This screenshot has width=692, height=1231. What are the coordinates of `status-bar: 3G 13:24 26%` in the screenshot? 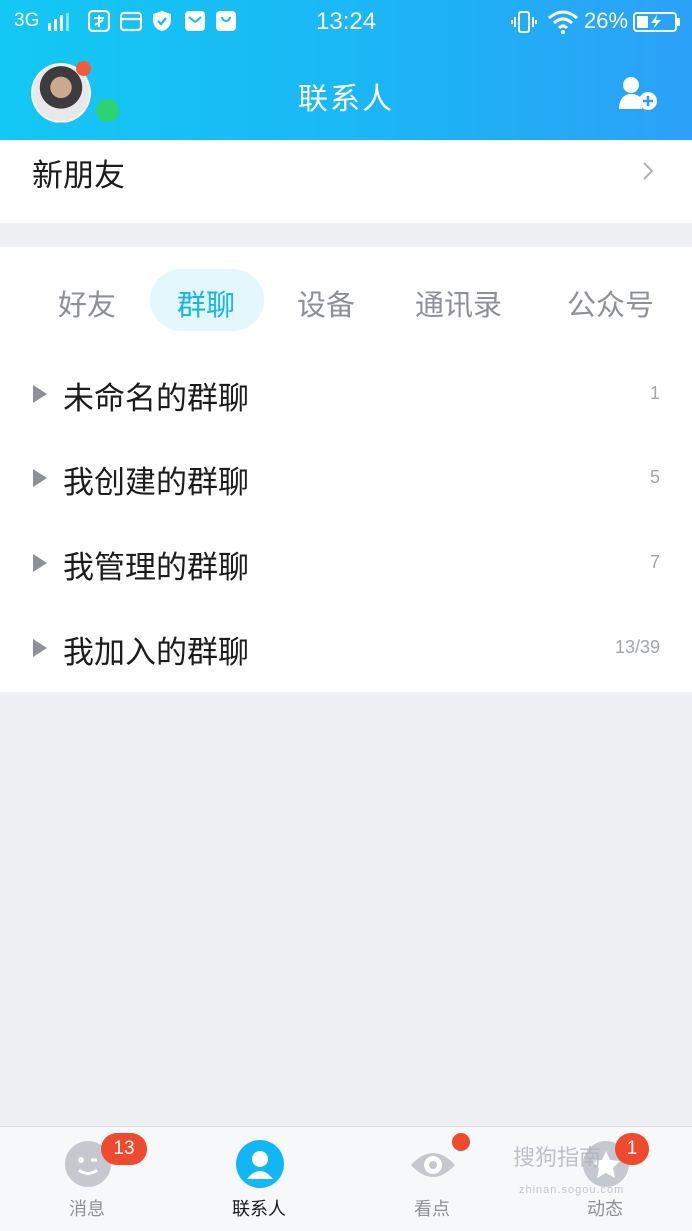 It's located at (346, 23).